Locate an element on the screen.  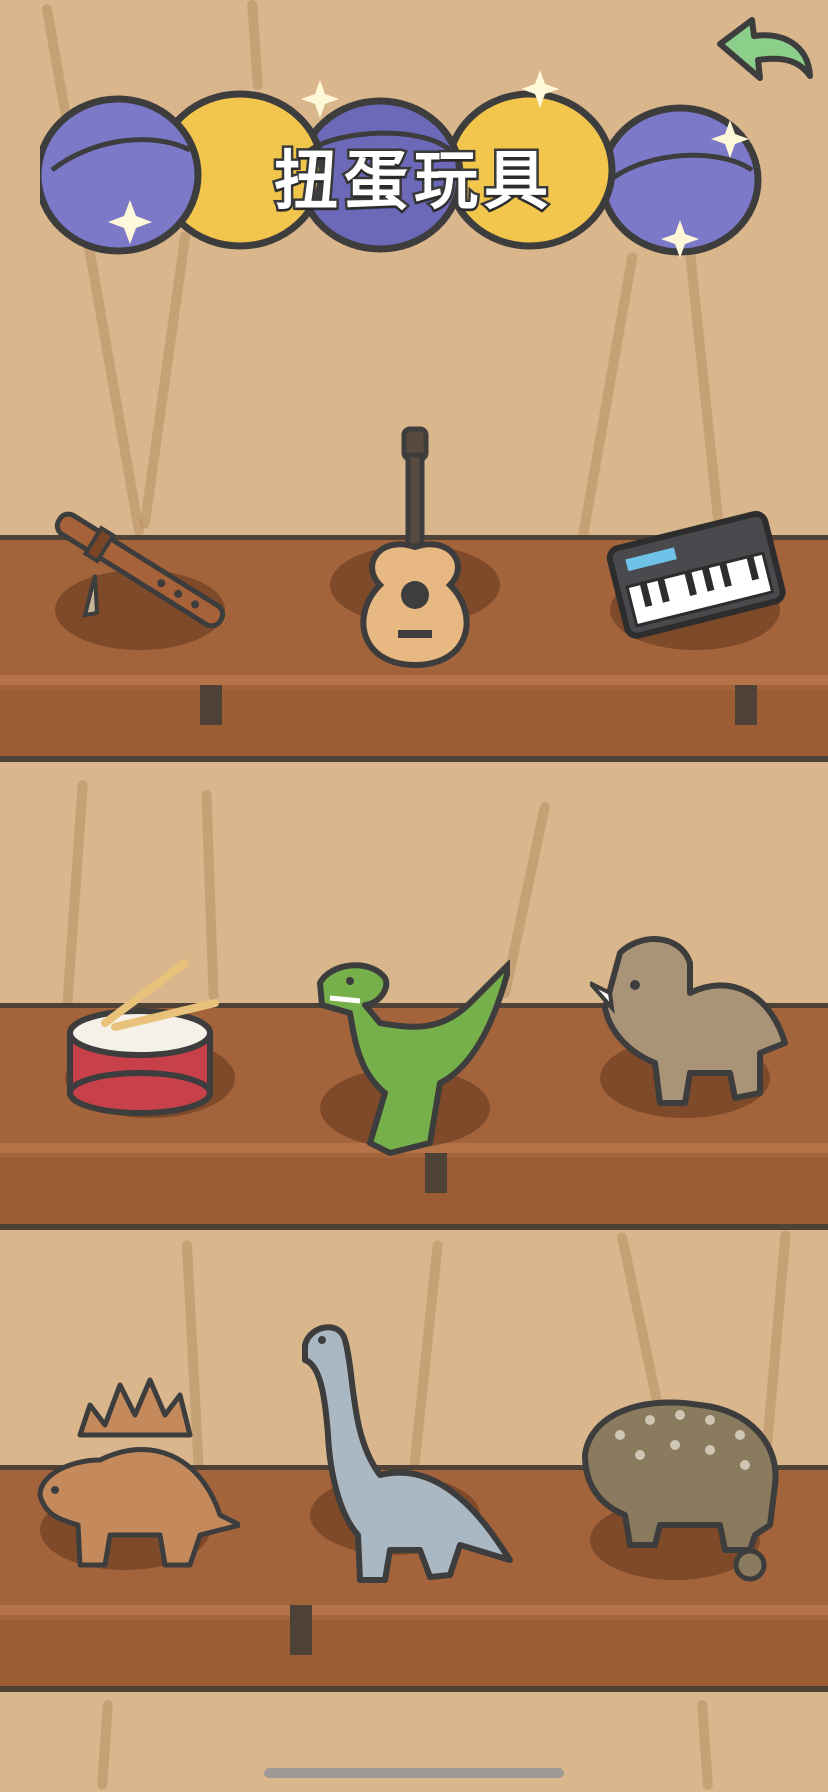
snare-drum-icon is located at coordinates (143, 1037).